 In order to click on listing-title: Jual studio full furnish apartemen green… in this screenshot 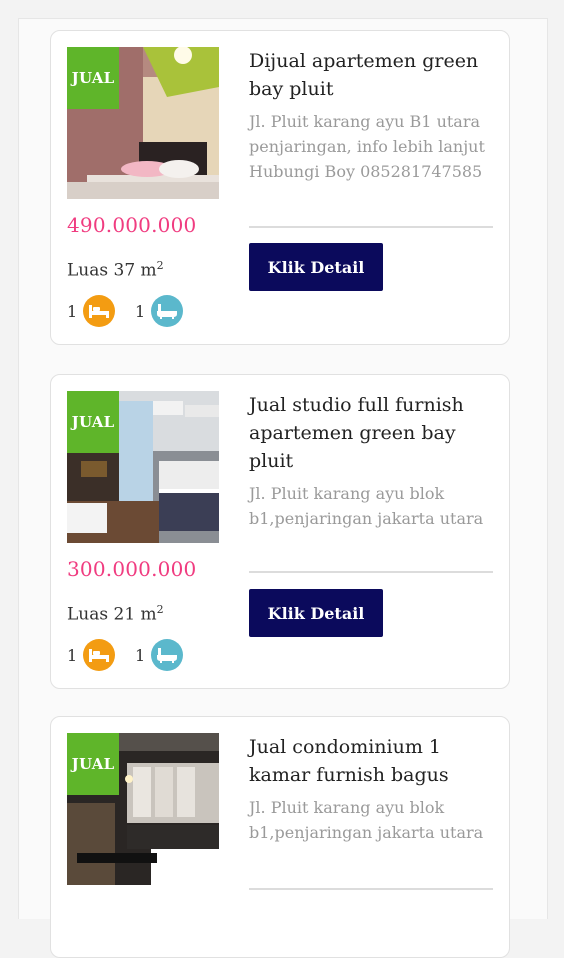, I will do `click(374, 433)`.